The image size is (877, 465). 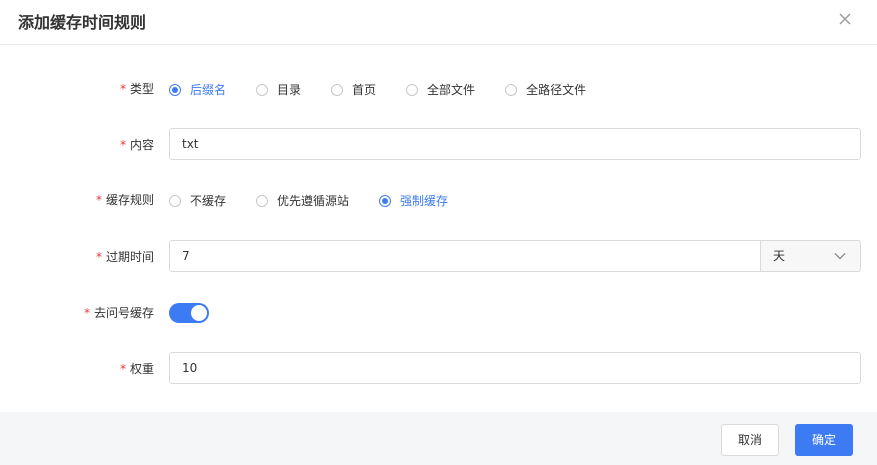 I want to click on ignore-query-switch, so click(x=189, y=313).